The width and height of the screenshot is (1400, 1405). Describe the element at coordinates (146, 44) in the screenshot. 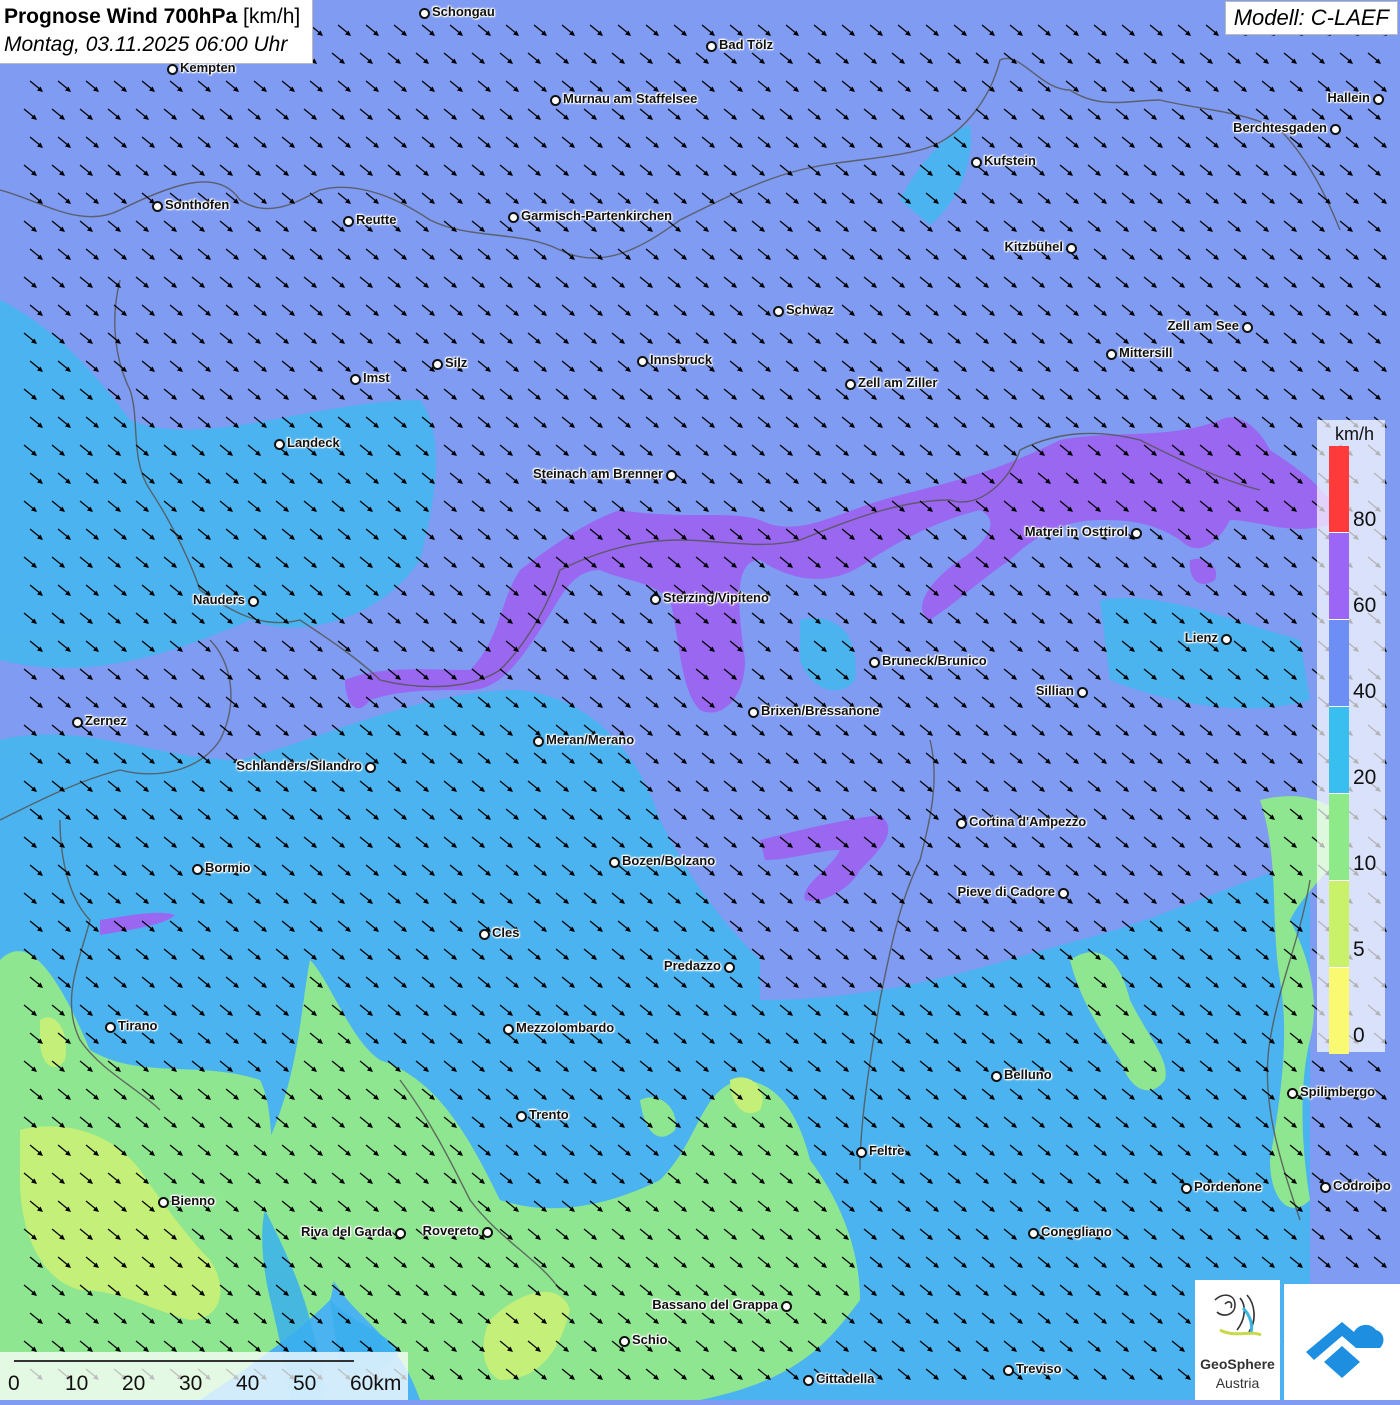

I see `forecast-datetime: Montag, 03.11.2025 06:00 Uhr` at that location.